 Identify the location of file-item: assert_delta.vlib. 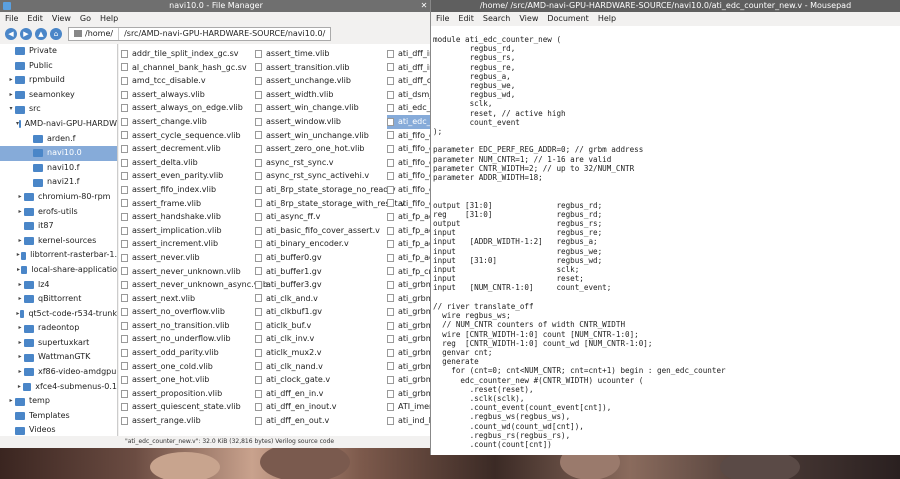
(187, 163).